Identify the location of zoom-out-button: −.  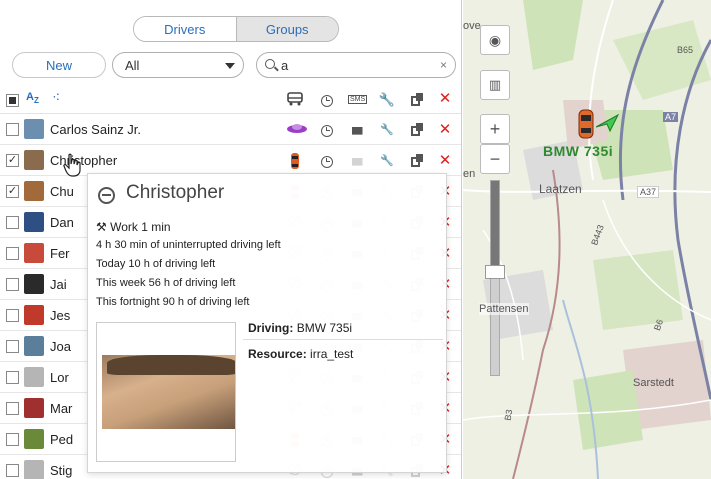
(495, 159).